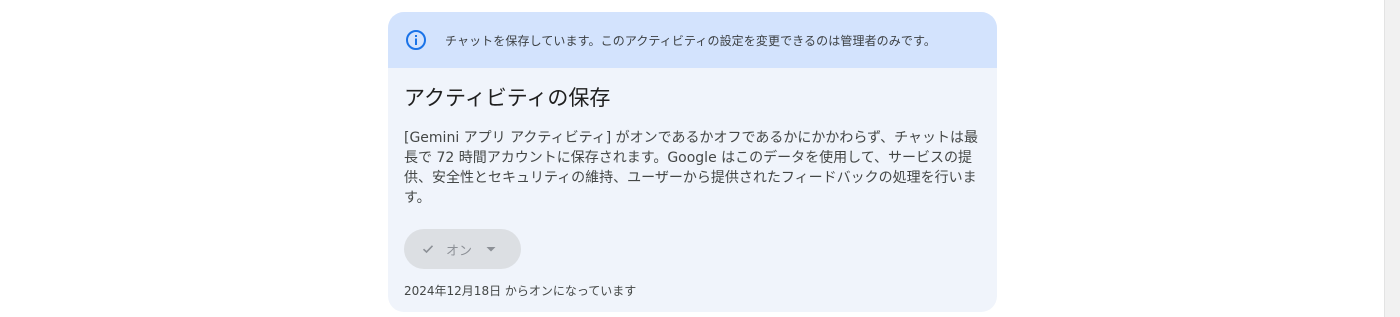 This screenshot has width=1400, height=317. I want to click on info-icon, so click(416, 40).